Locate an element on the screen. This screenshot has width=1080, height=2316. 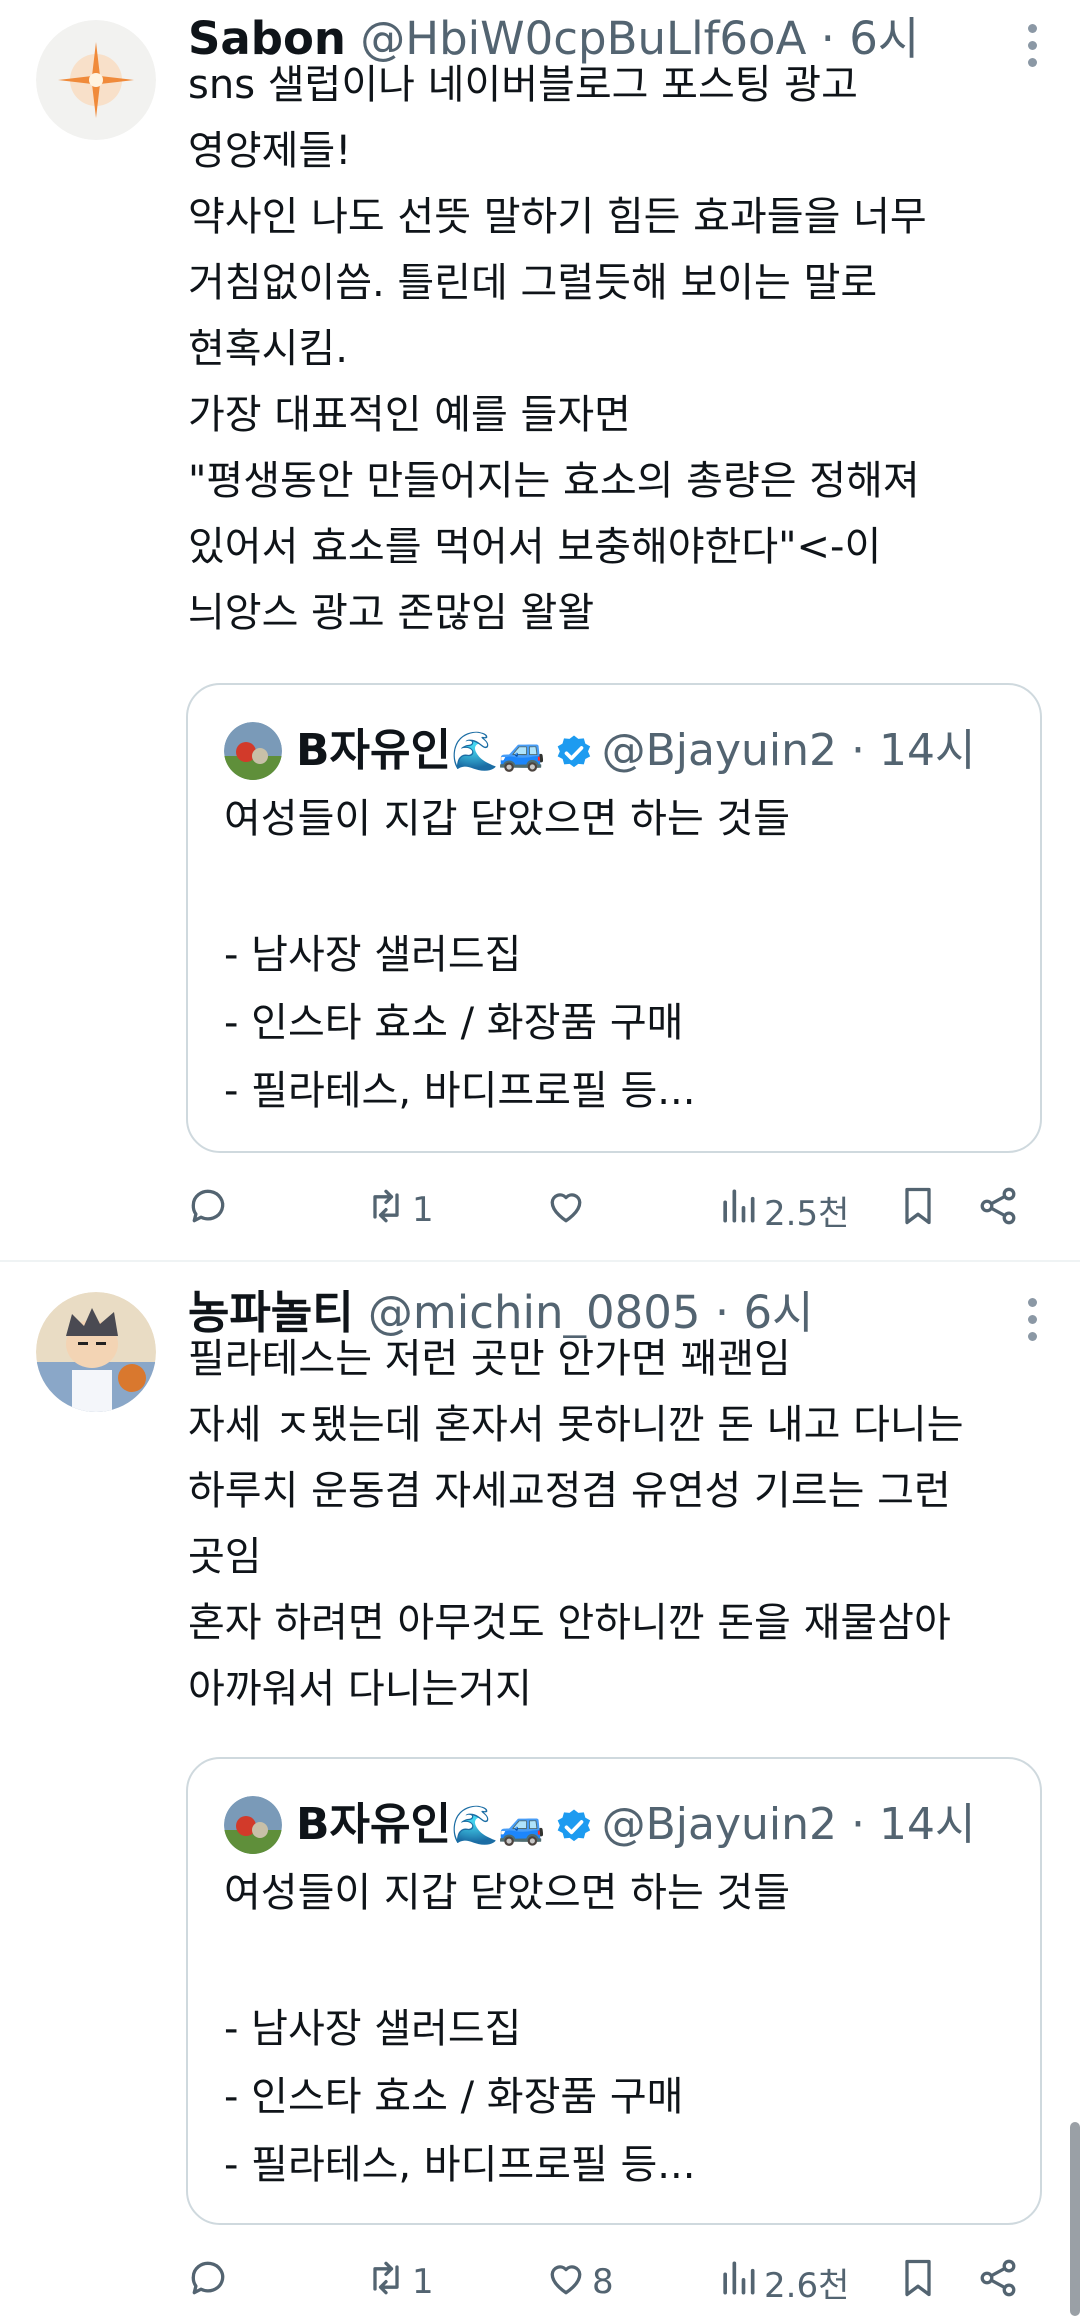
action-bar: 1 8 2.6천 is located at coordinates (614, 2282).